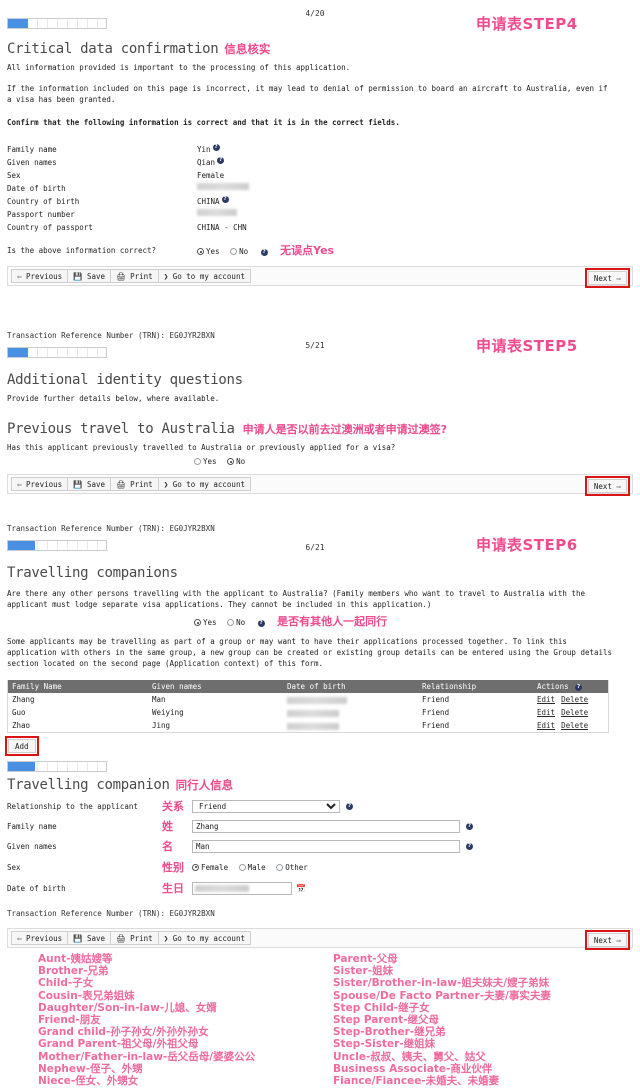 Image resolution: width=640 pixels, height=1091 pixels. I want to click on glossary-right-item: Step Parent-继父母, so click(386, 1020).